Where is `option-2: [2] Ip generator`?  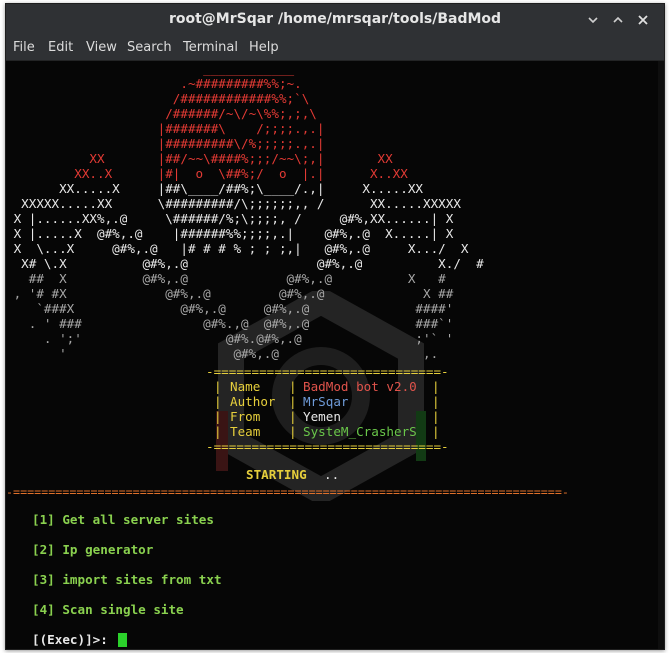
option-2: [2] Ip generator is located at coordinates (93, 549).